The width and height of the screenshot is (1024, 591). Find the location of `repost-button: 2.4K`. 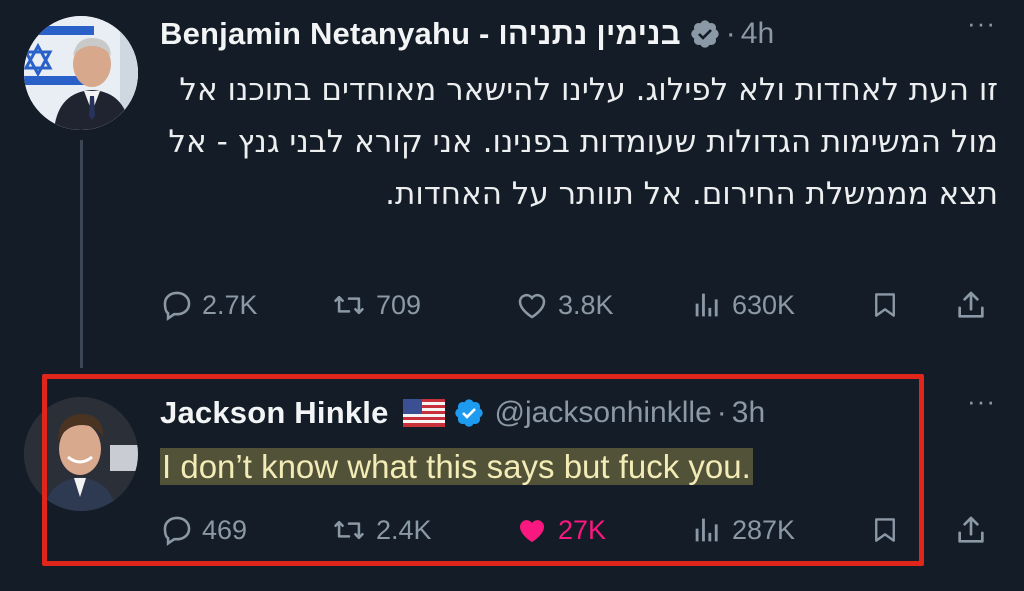

repost-button: 2.4K is located at coordinates (422, 530).